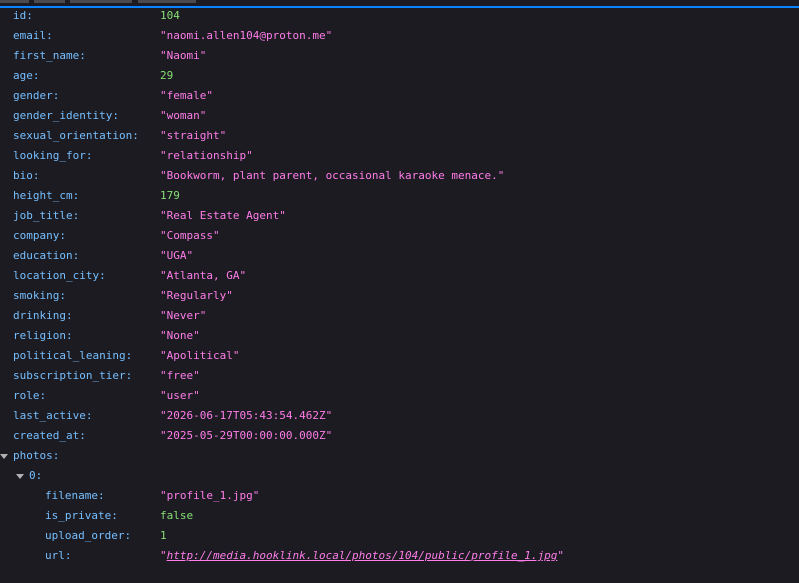 The height and width of the screenshot is (583, 799). I want to click on json-key: sexual_orientation:, so click(76, 135).